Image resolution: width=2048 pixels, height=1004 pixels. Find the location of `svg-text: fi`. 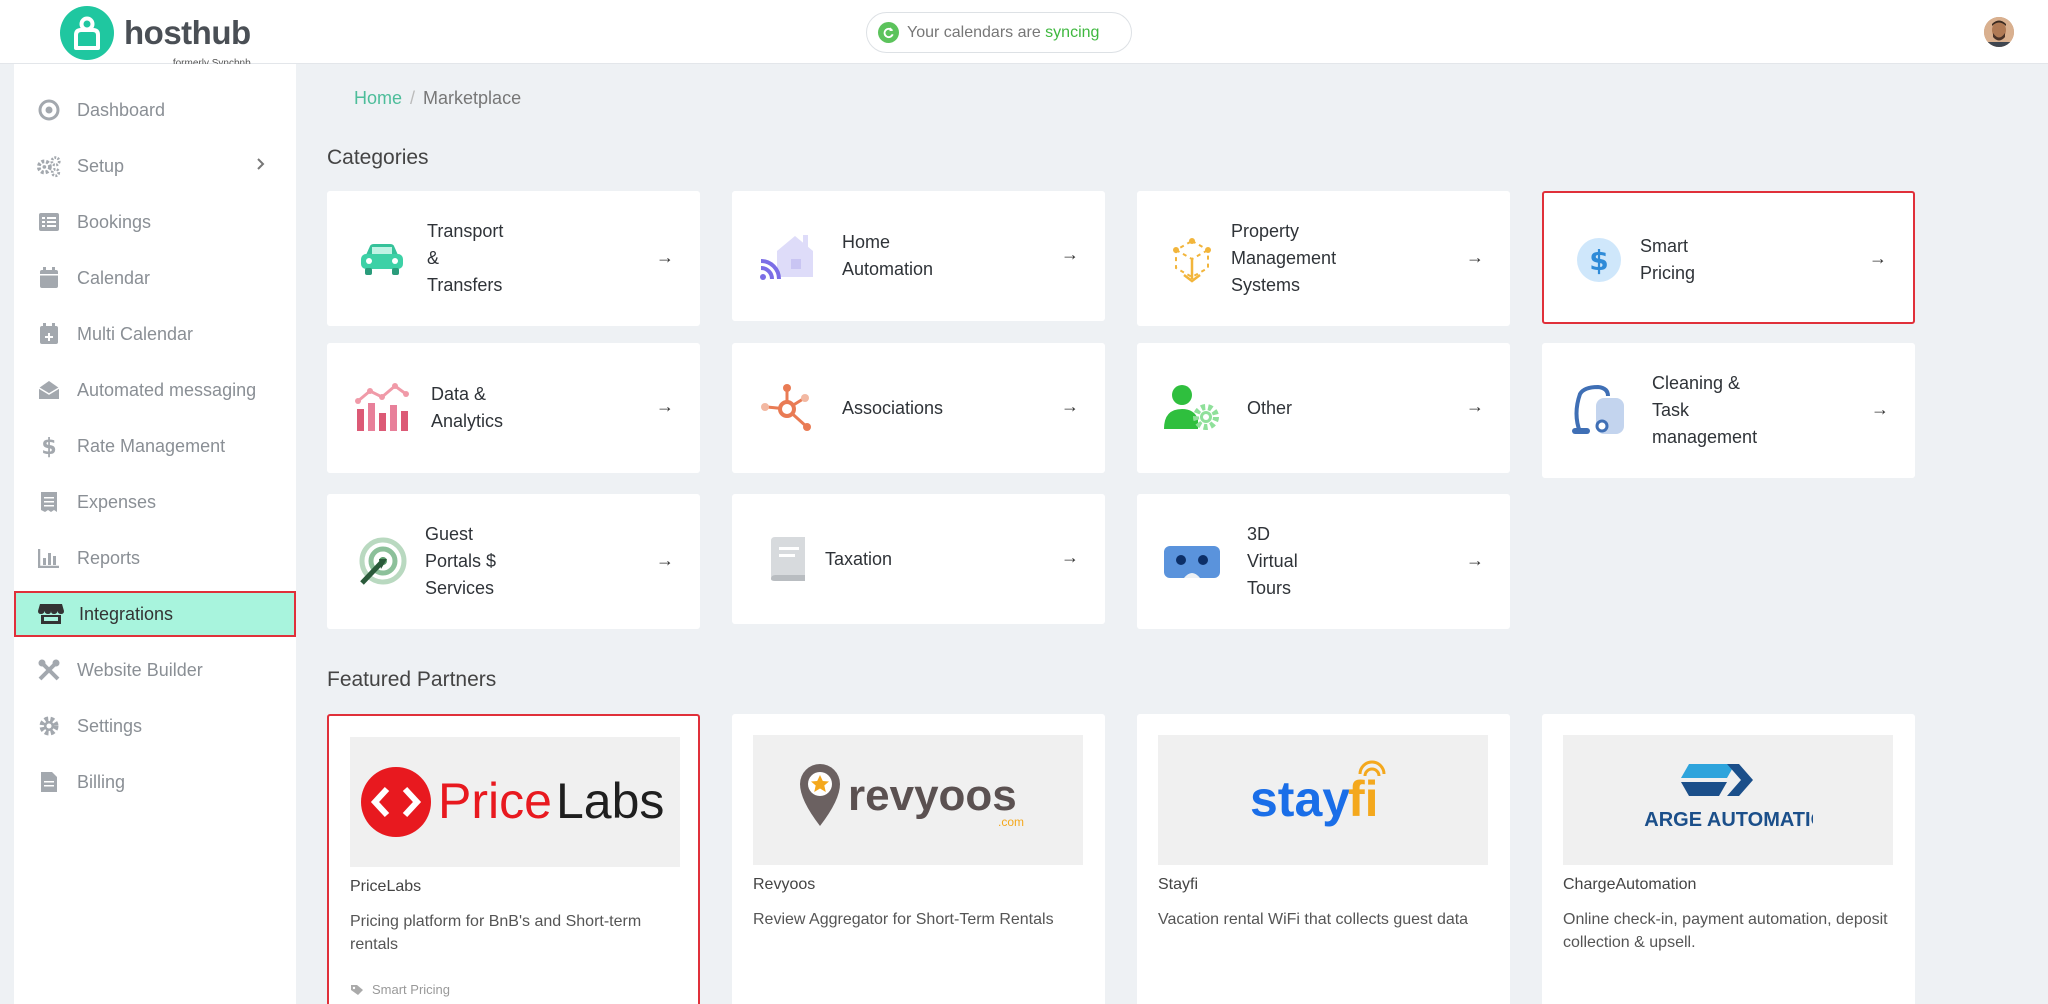

svg-text: fi is located at coordinates (1363, 799).